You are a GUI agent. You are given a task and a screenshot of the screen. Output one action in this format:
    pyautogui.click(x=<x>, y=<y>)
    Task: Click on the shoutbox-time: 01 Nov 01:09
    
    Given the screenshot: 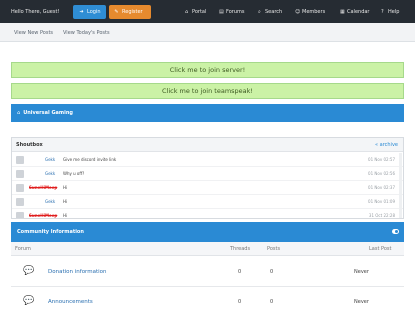 What is the action you would take?
    pyautogui.click(x=381, y=201)
    